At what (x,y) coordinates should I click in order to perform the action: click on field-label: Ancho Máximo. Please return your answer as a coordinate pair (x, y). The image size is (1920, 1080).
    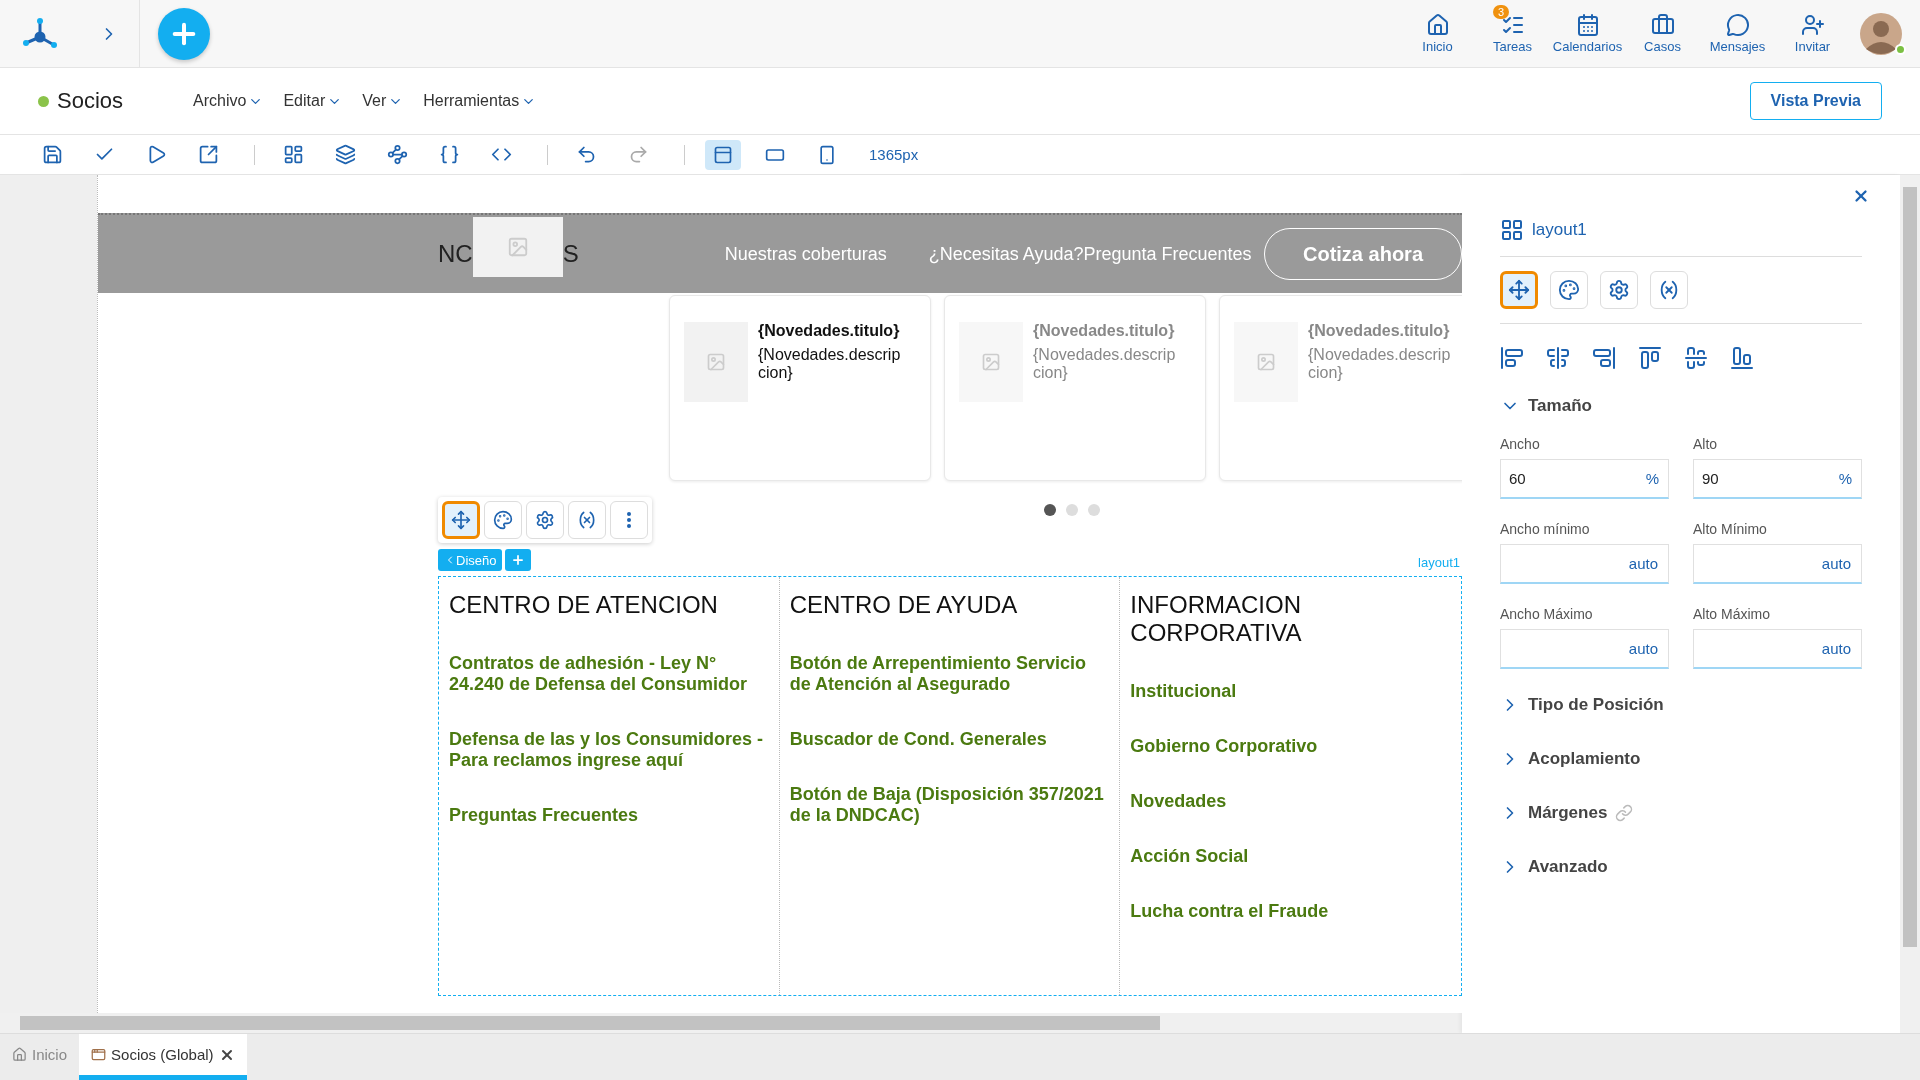
    Looking at the image, I should click on (1547, 614).